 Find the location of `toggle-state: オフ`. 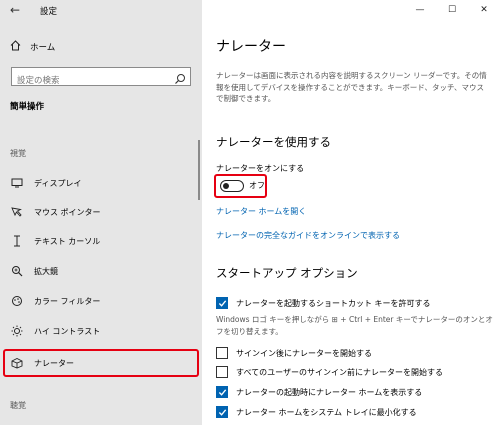

toggle-state: オフ is located at coordinates (257, 185).